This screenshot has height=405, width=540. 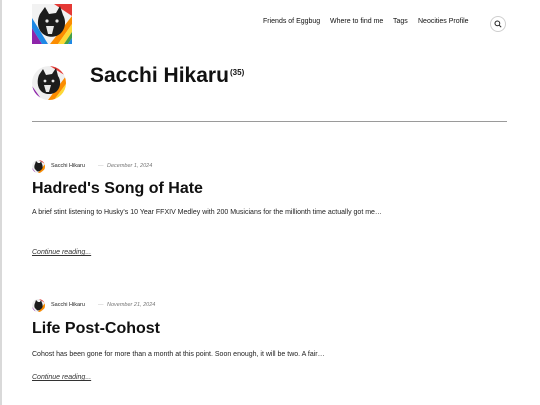 I want to click on post-date: December 1, 2024, so click(x=129, y=166).